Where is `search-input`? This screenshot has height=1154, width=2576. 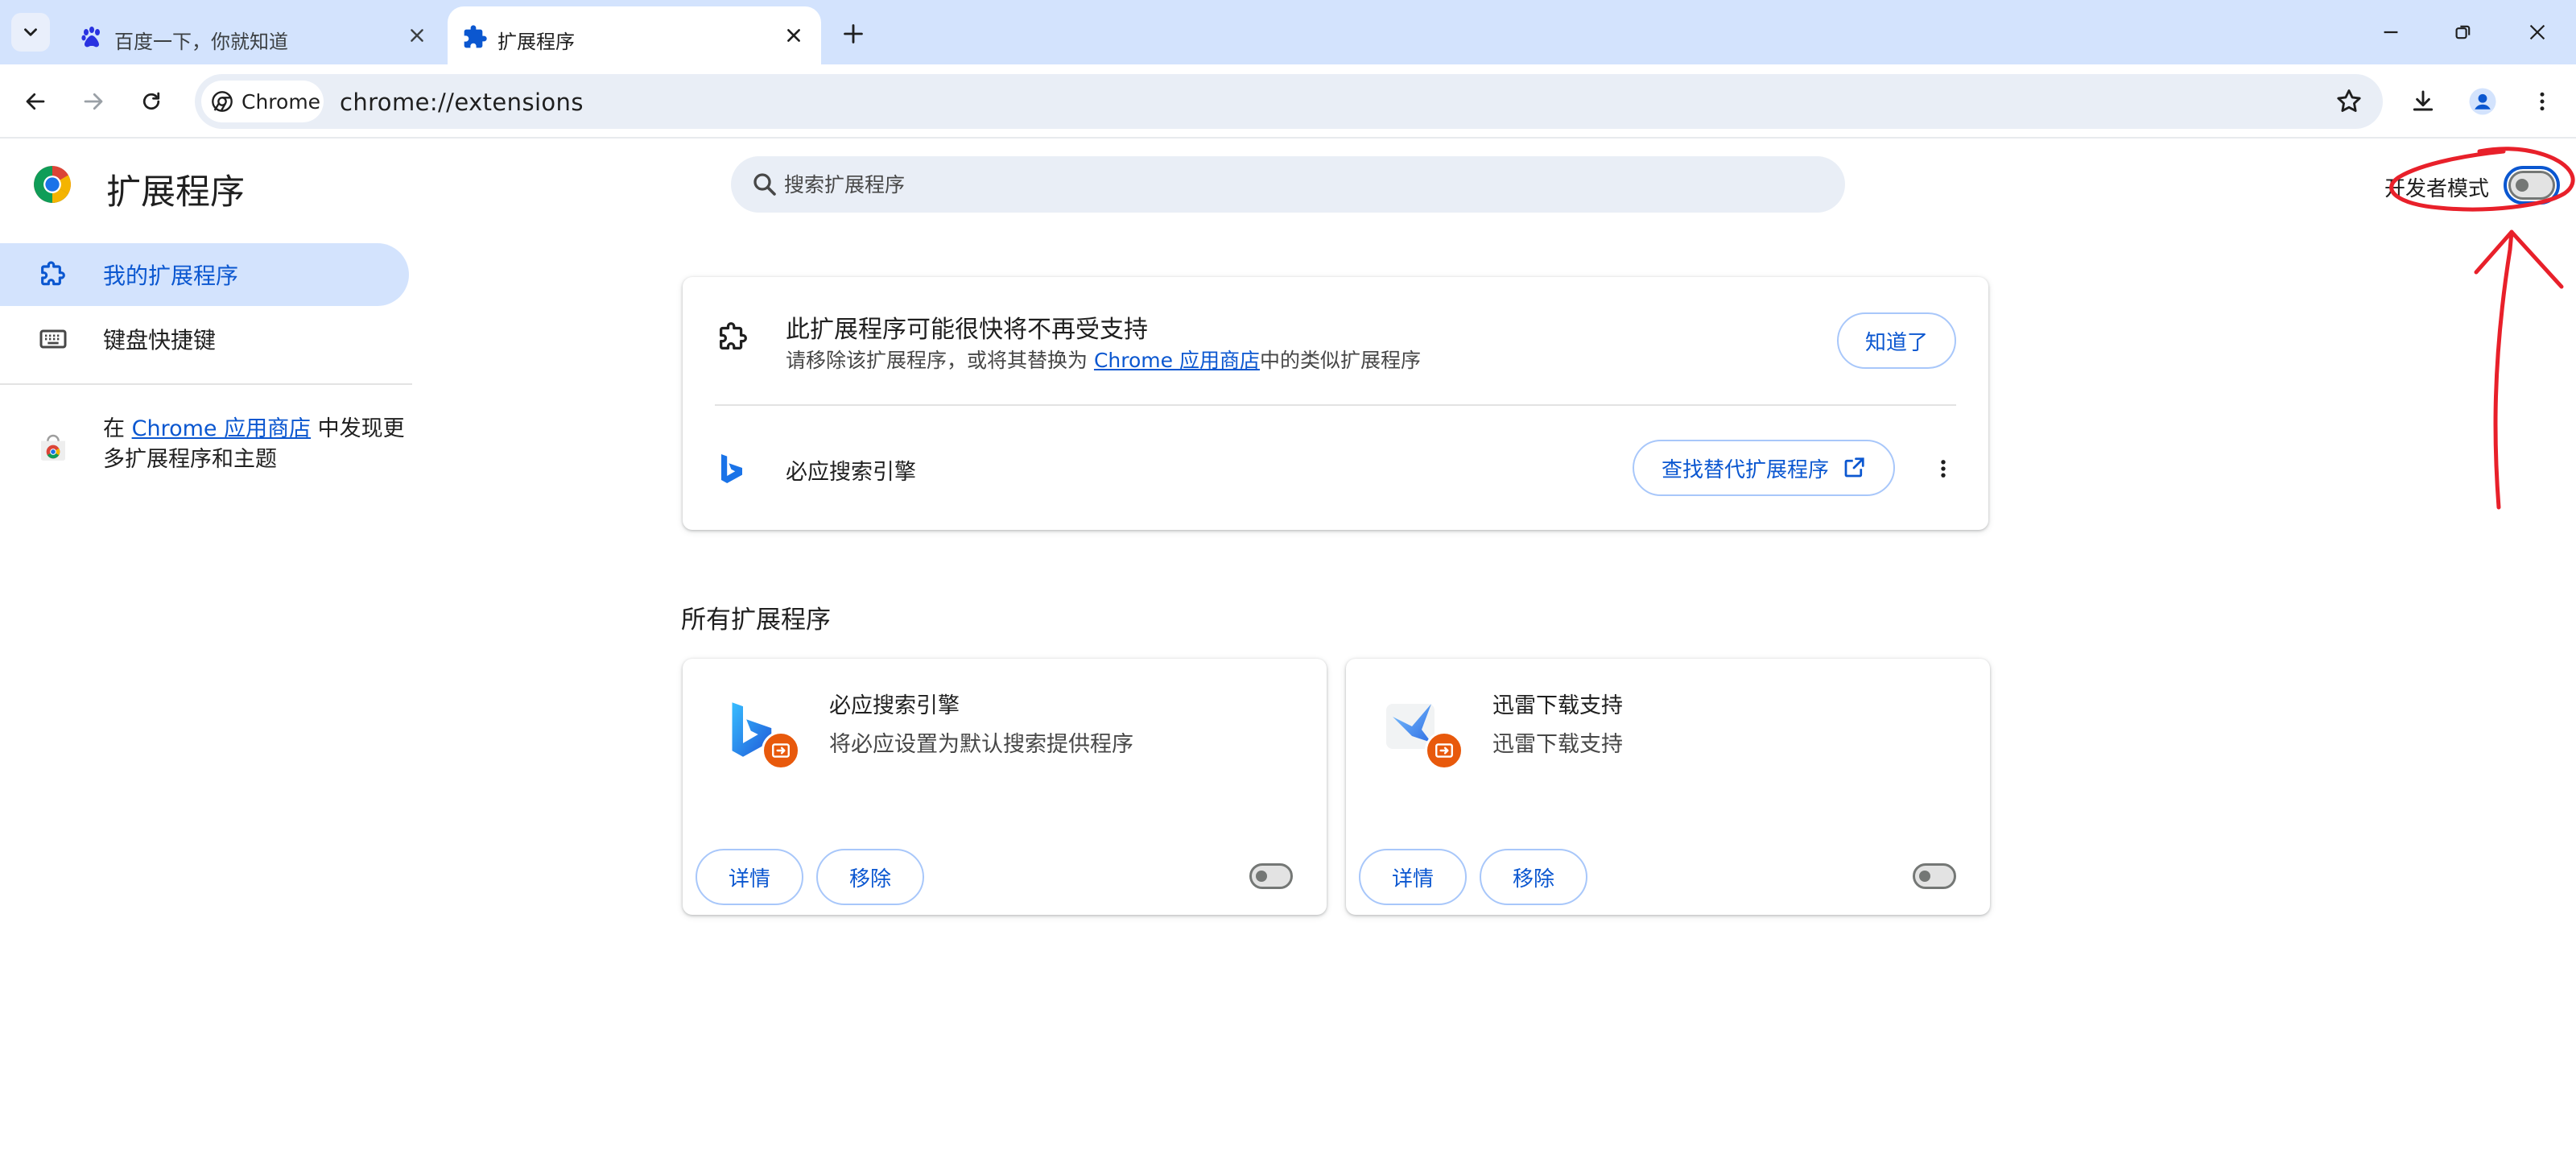 search-input is located at coordinates (1299, 184).